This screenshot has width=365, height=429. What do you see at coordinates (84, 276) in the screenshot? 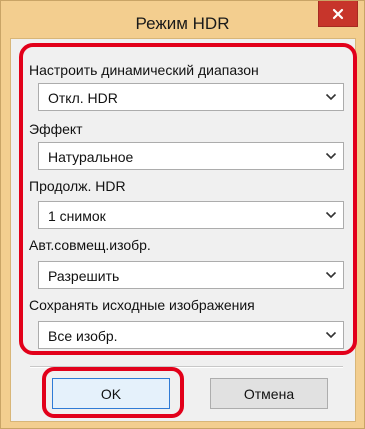
I see `auto-align-value: Разрешить` at bounding box center [84, 276].